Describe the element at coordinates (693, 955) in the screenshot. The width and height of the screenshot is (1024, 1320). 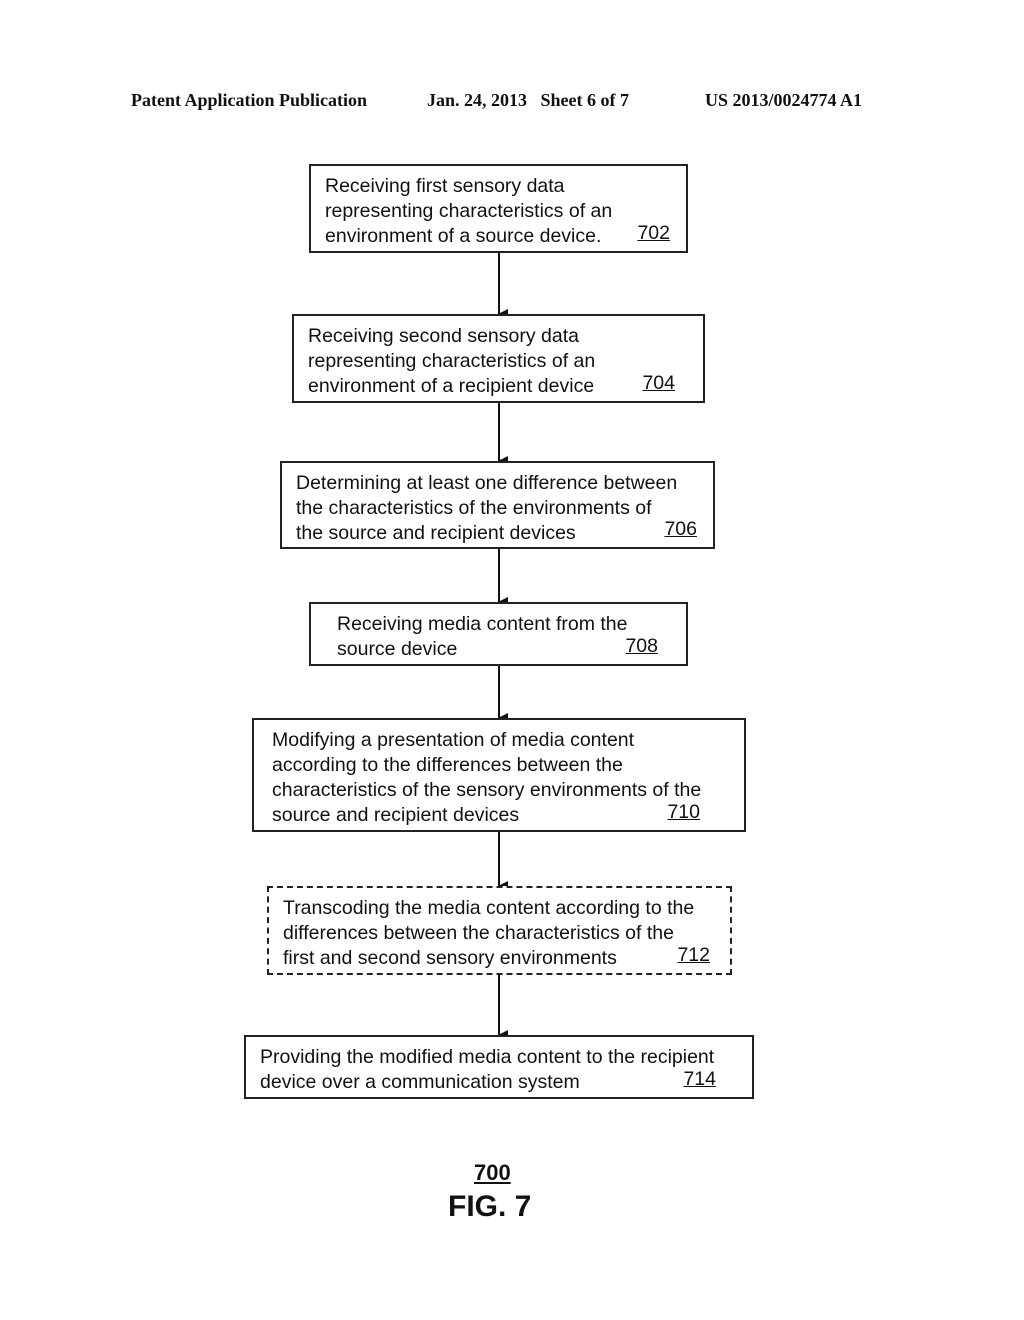
I see `step-ref-number: 712` at that location.